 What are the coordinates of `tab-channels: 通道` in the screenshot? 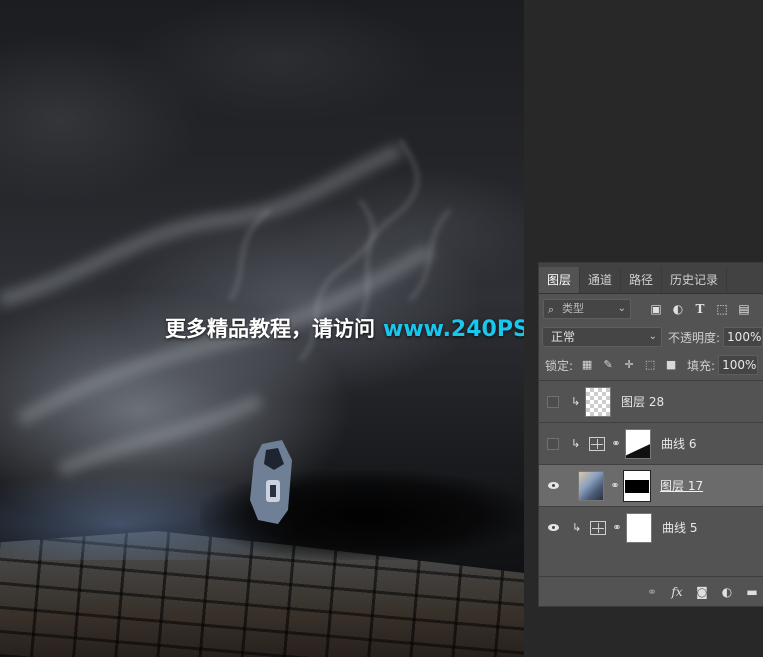 It's located at (601, 280).